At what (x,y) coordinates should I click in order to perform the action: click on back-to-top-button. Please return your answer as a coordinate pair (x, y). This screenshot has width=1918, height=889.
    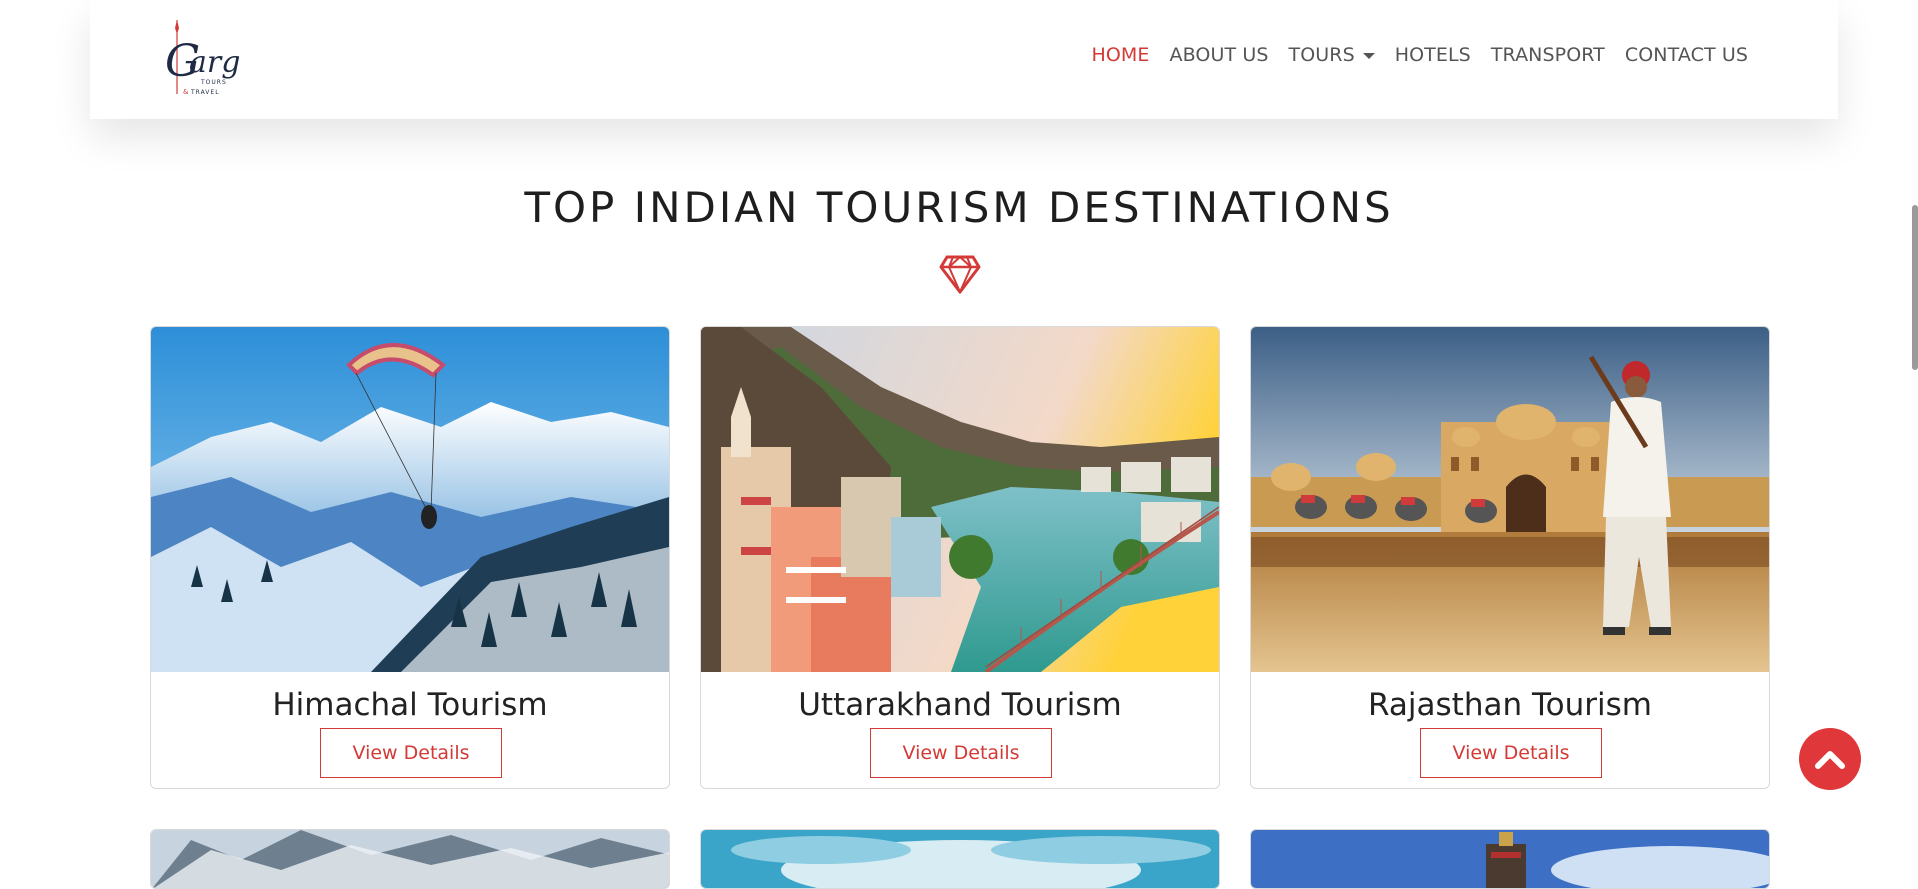
    Looking at the image, I should click on (1830, 759).